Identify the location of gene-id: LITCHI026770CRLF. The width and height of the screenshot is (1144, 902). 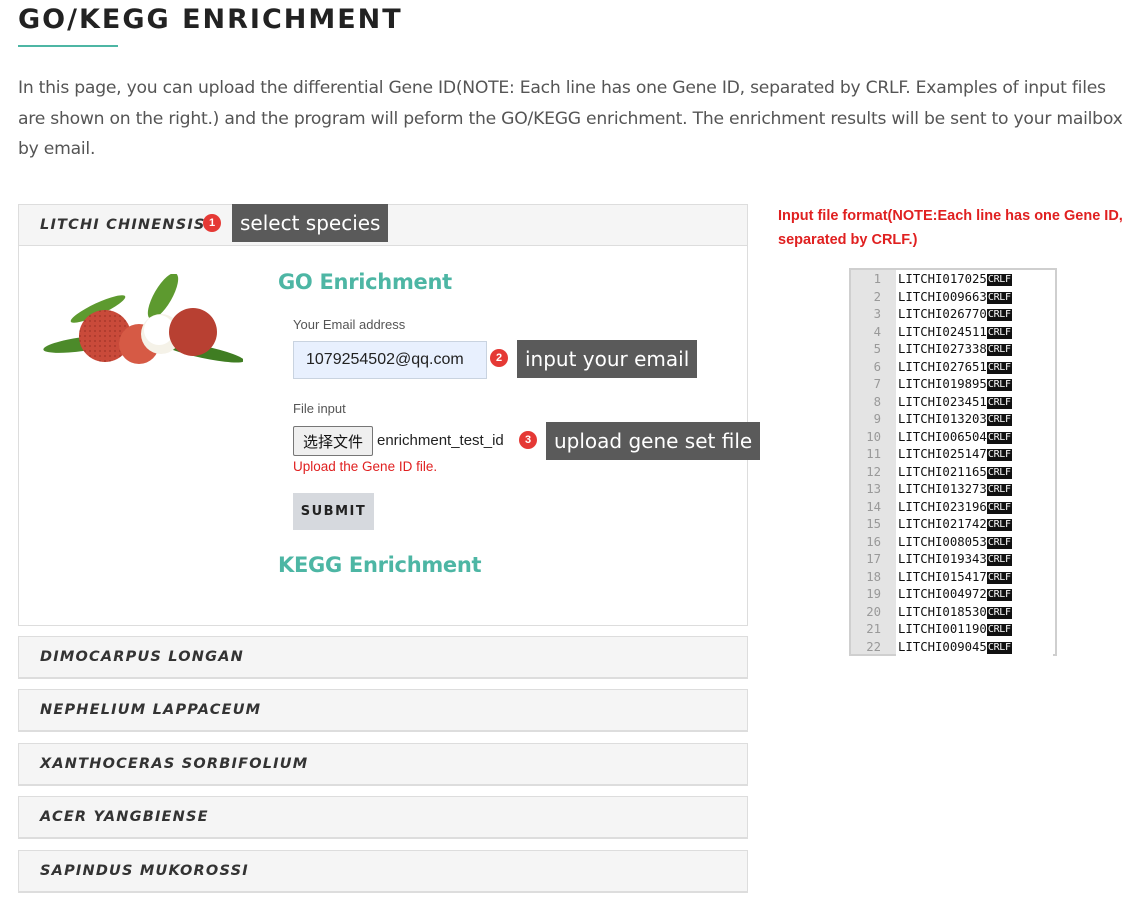
(974, 315).